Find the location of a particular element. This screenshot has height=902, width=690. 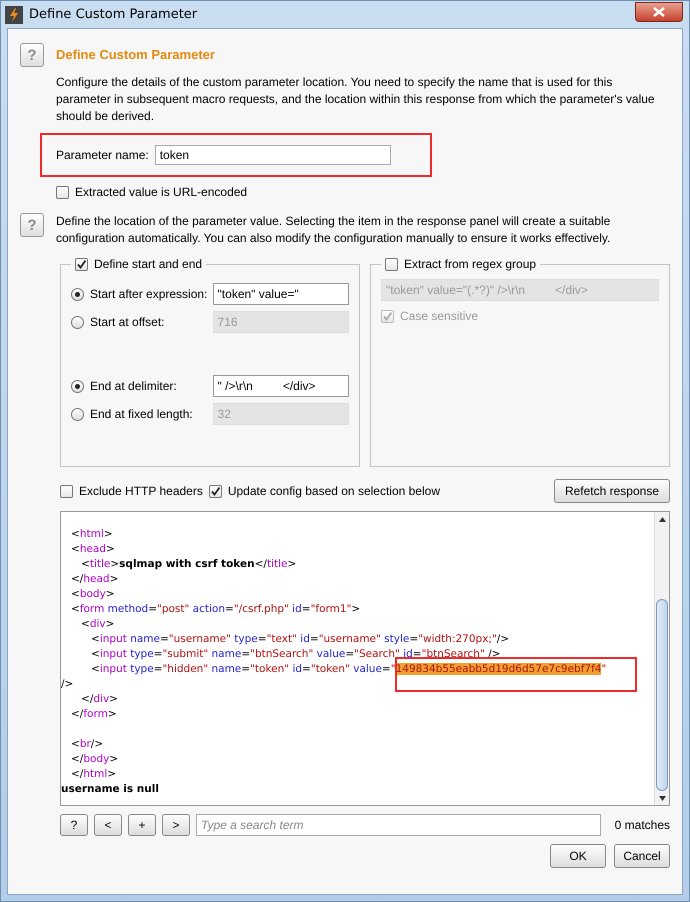

radio-label: Start at offset: is located at coordinates (128, 322).